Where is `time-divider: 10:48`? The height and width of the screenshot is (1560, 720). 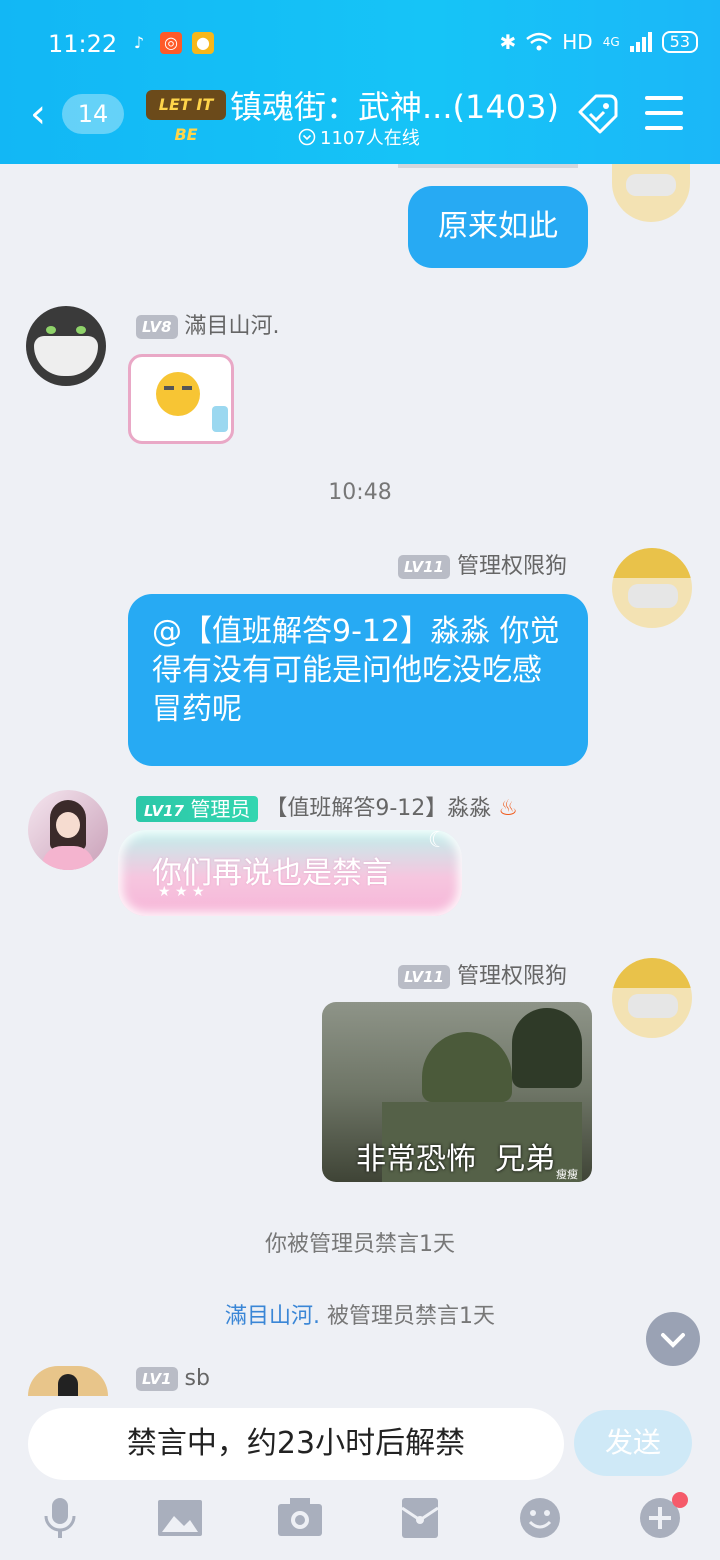
time-divider: 10:48 is located at coordinates (360, 492).